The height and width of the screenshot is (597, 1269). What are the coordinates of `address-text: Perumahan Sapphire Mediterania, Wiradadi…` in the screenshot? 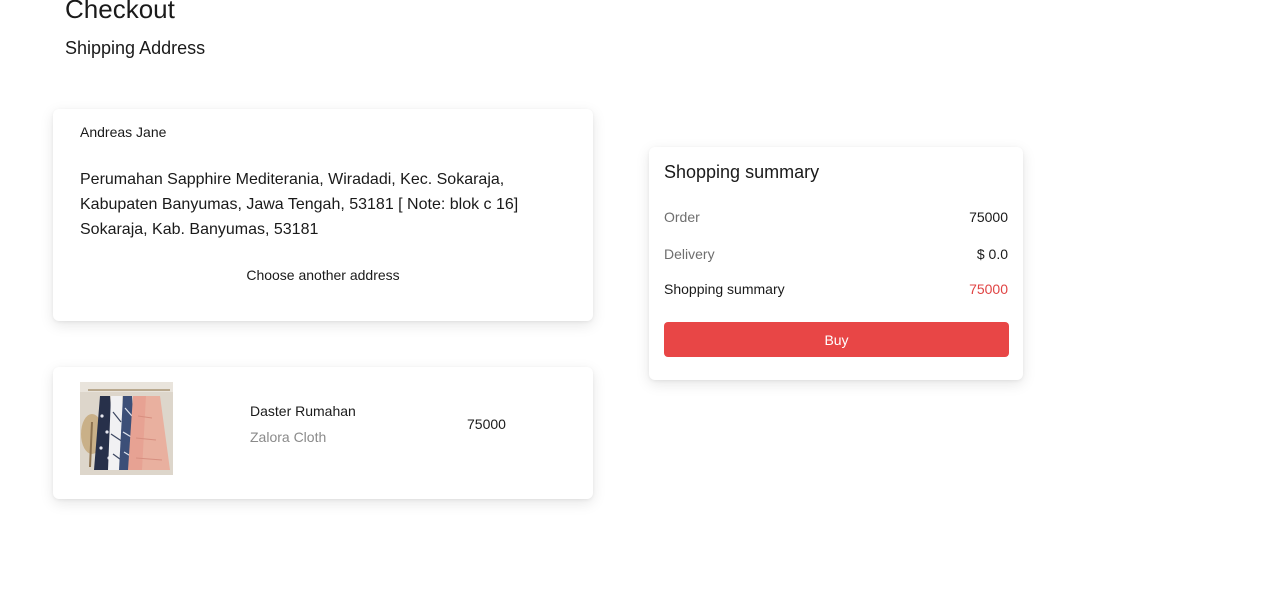 It's located at (299, 204).